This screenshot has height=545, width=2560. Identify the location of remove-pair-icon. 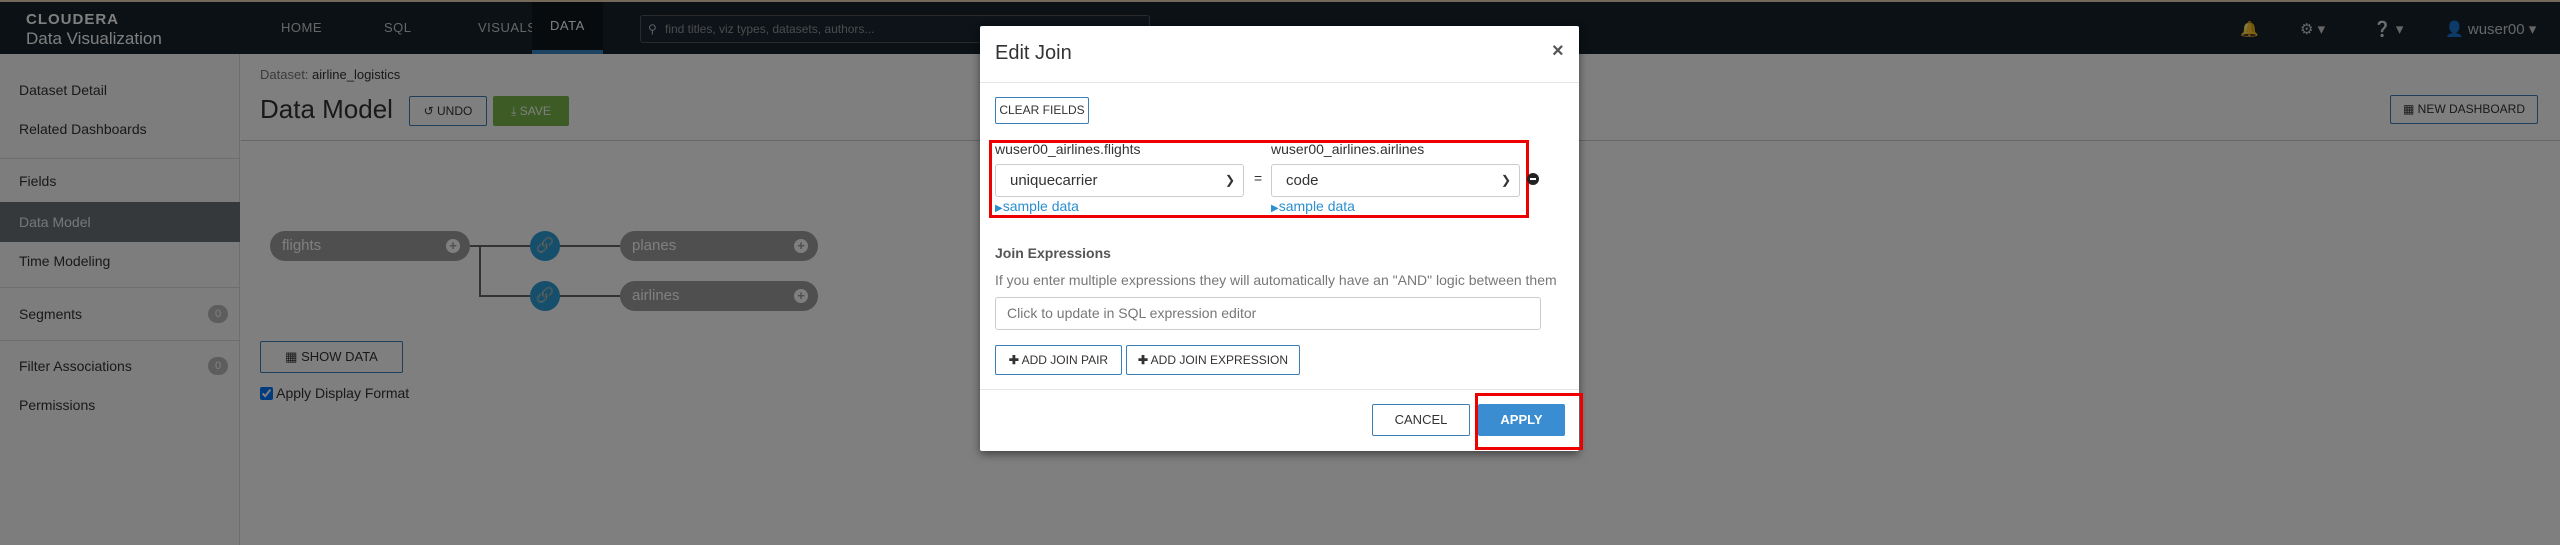
(1533, 179).